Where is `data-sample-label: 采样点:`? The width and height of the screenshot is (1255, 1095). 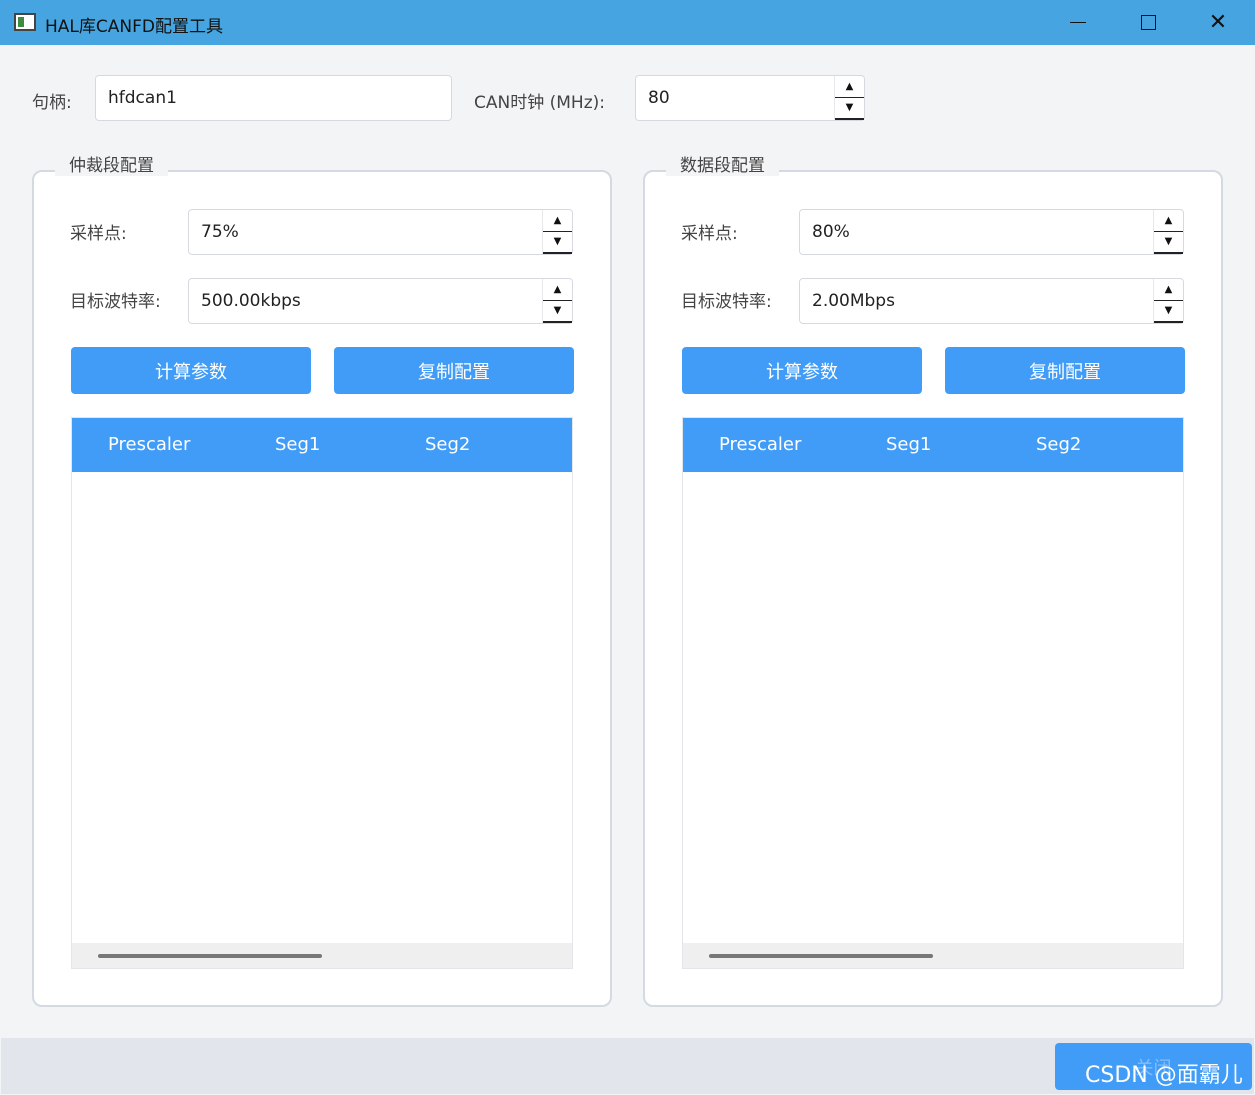
data-sample-label: 采样点: is located at coordinates (709, 234).